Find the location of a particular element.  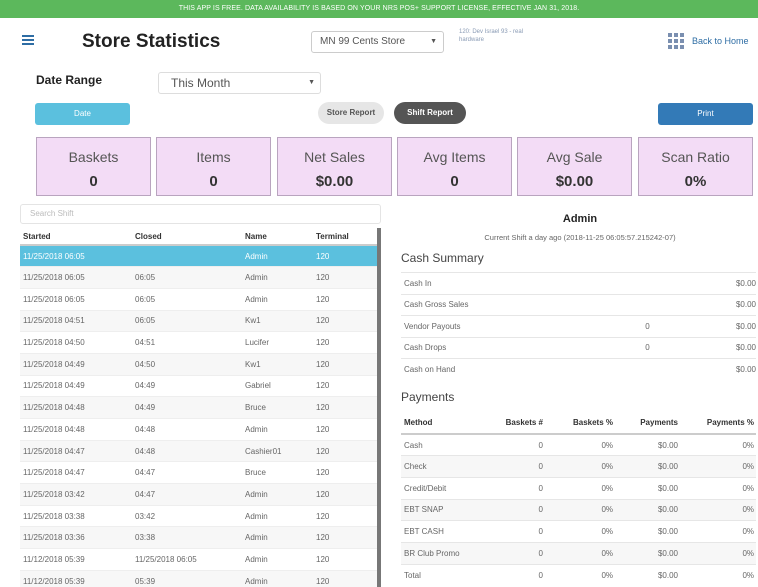

table-cell: Bruce is located at coordinates (277, 473).